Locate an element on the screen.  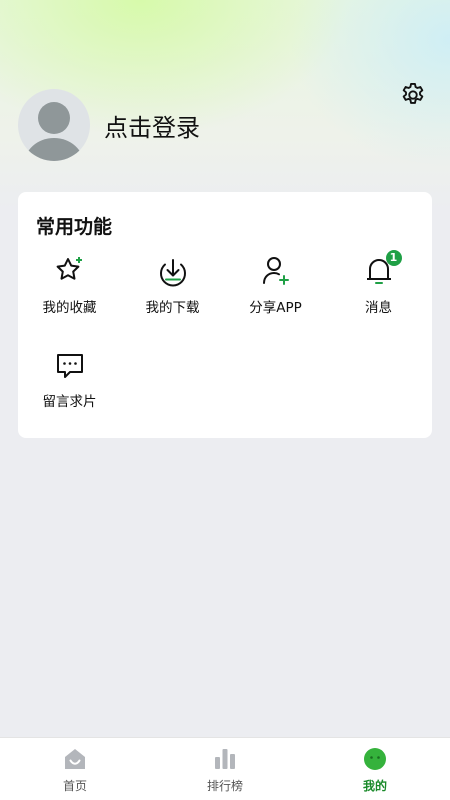
favorites-button: 我的收藏 is located at coordinates (69, 285).